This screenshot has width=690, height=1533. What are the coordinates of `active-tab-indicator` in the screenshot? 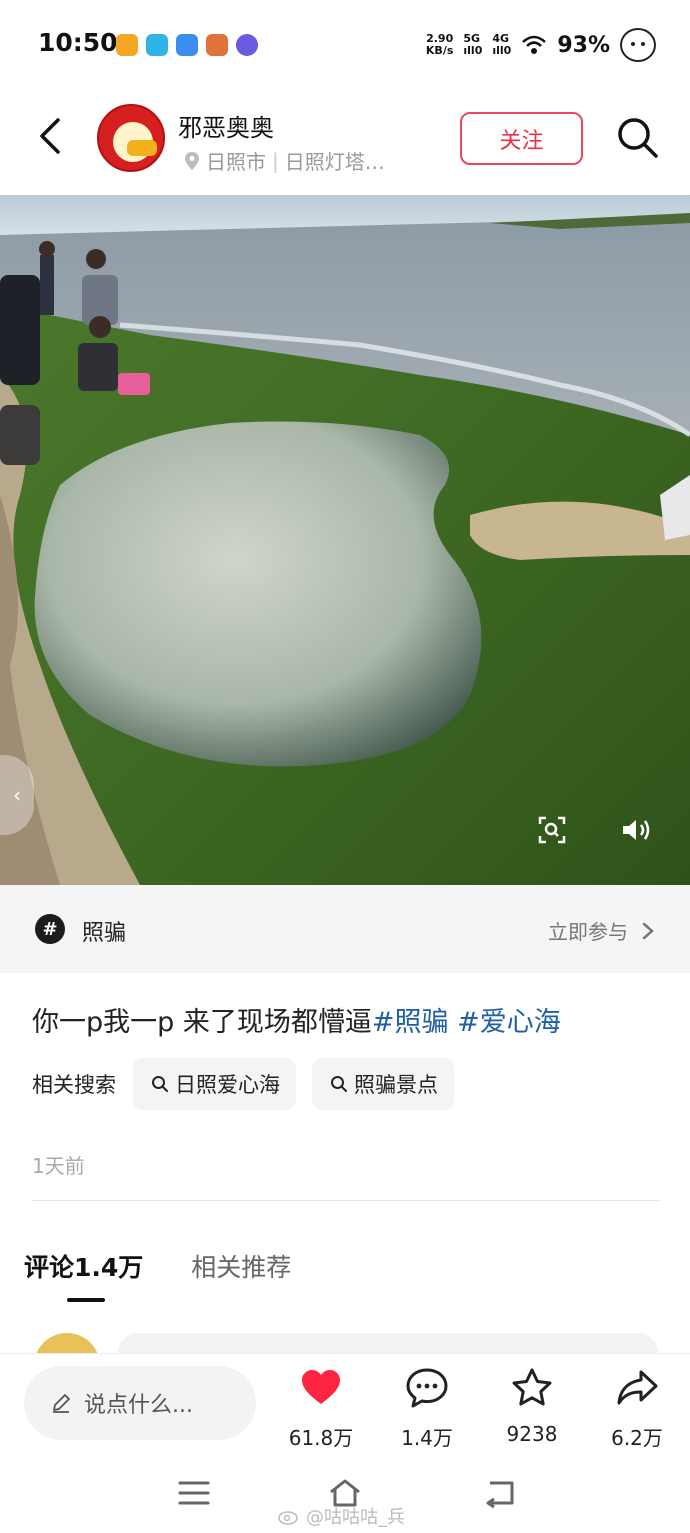 It's located at (86, 1300).